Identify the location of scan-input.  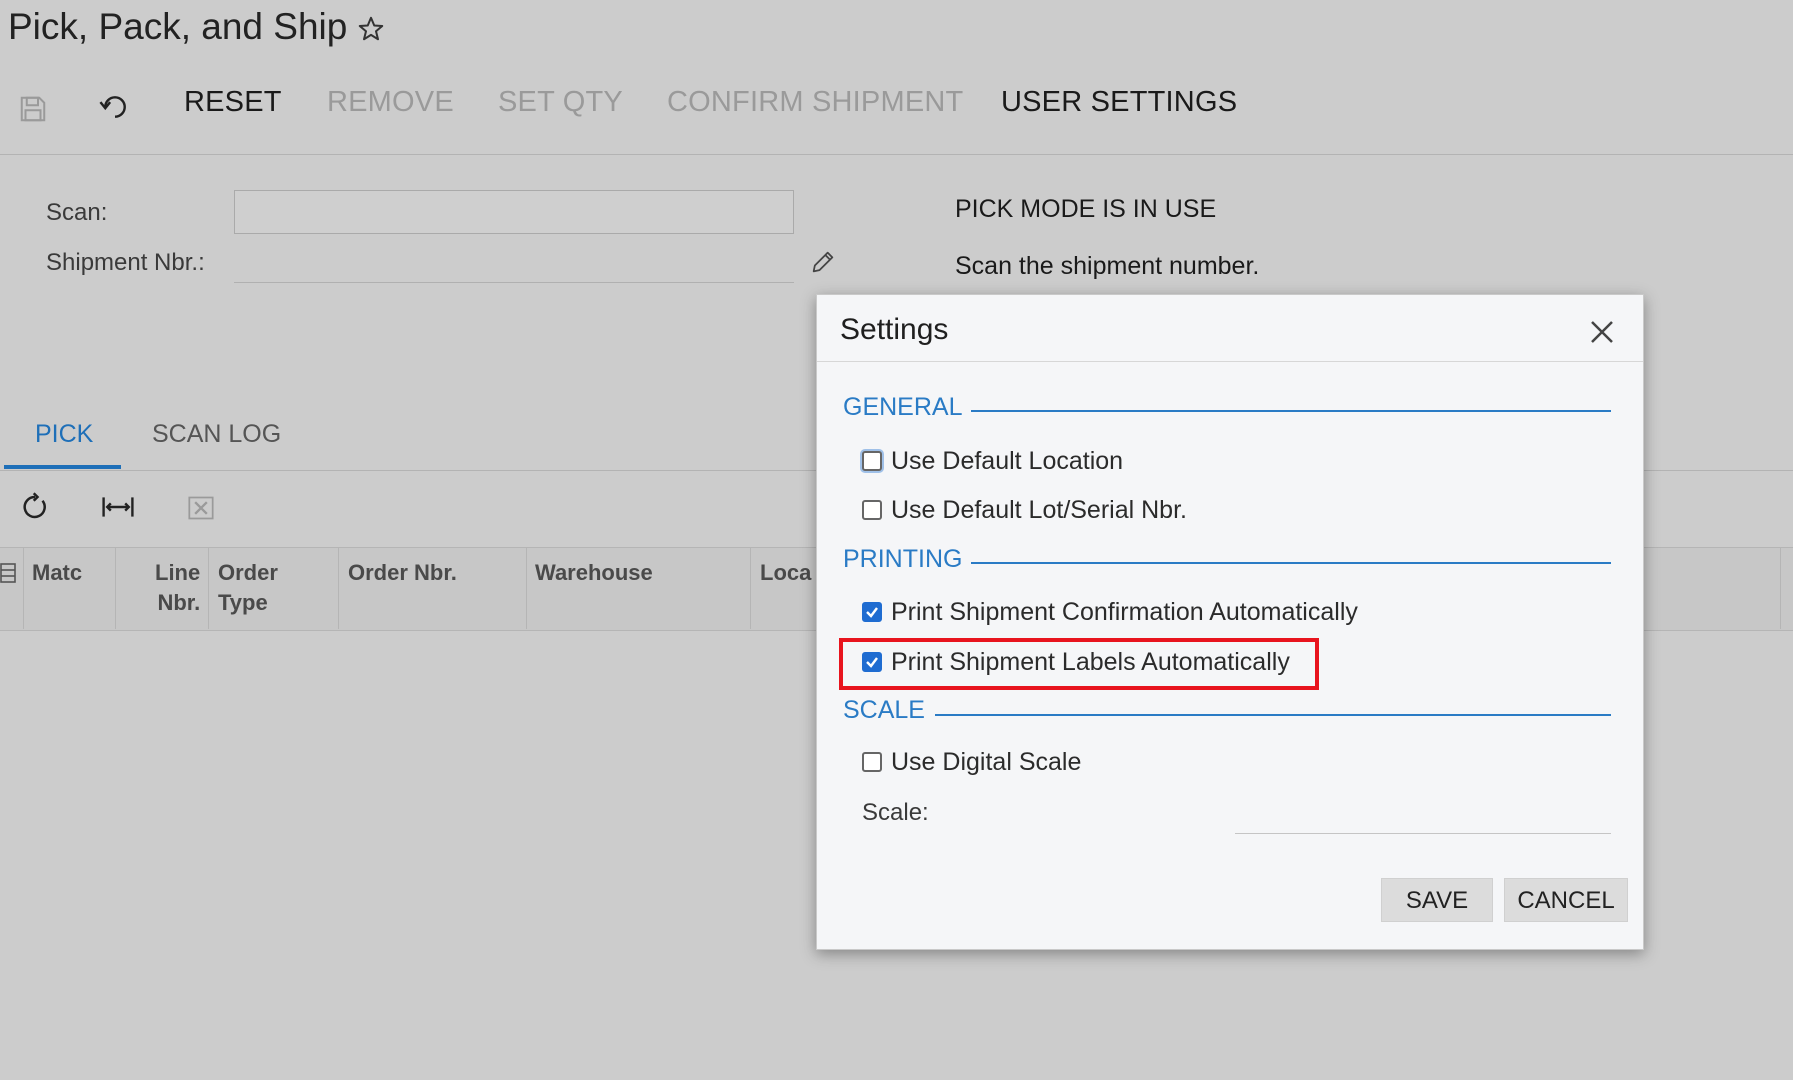
(514, 212).